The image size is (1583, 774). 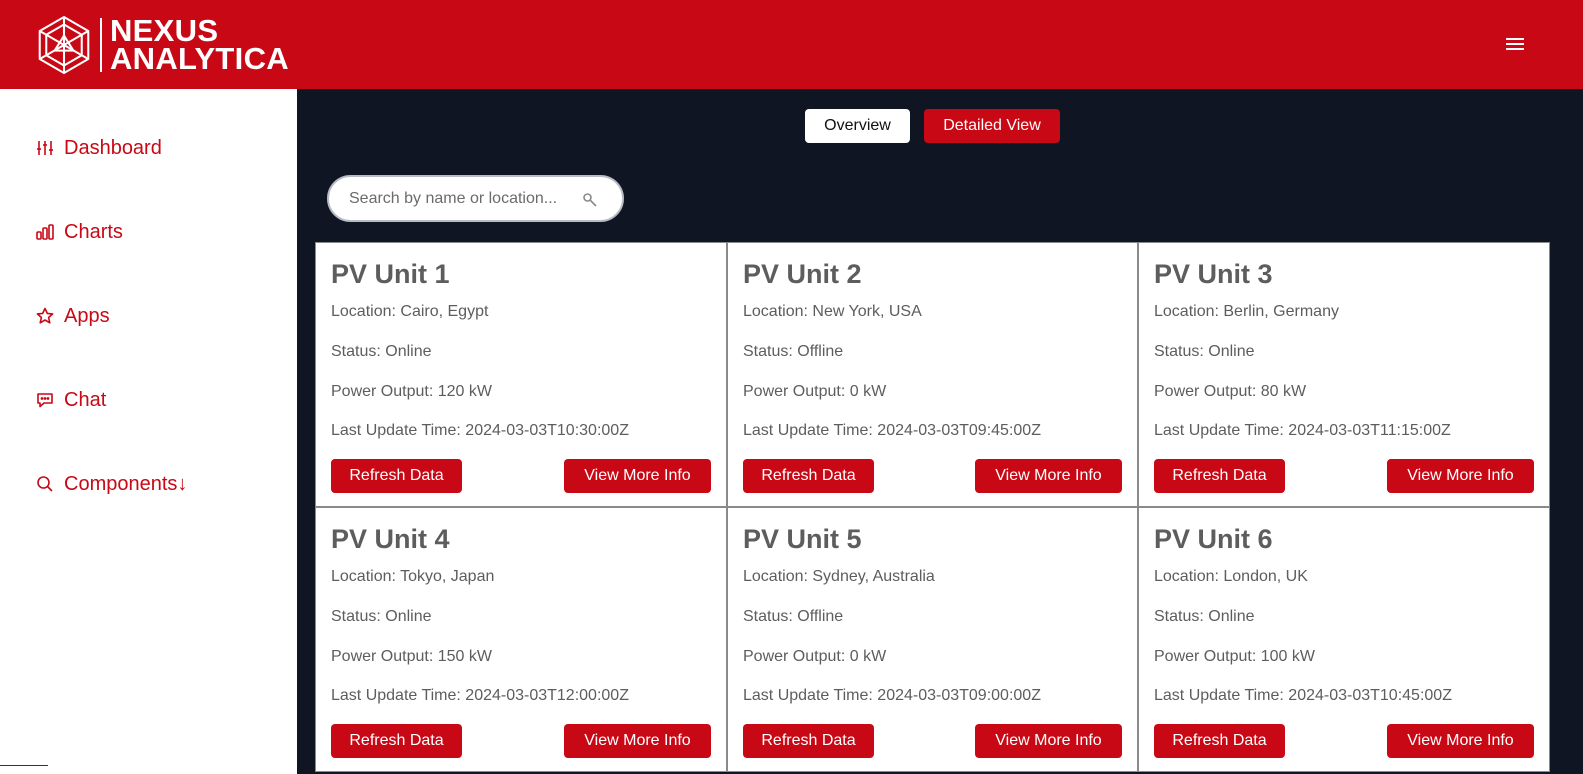 I want to click on sidebar-item-dashboard: Dashboard, so click(x=99, y=148).